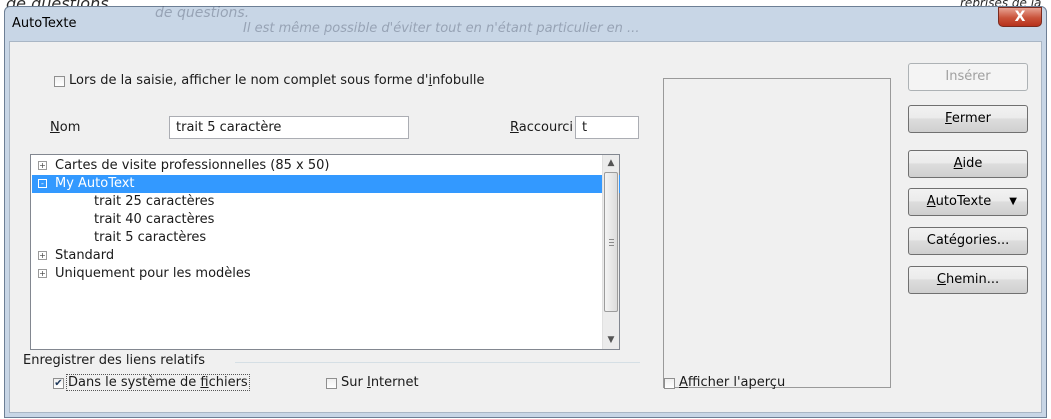 Image resolution: width=1051 pixels, height=419 pixels. Describe the element at coordinates (202, 13) in the screenshot. I see `background-text-through-glass: de questions.` at that location.